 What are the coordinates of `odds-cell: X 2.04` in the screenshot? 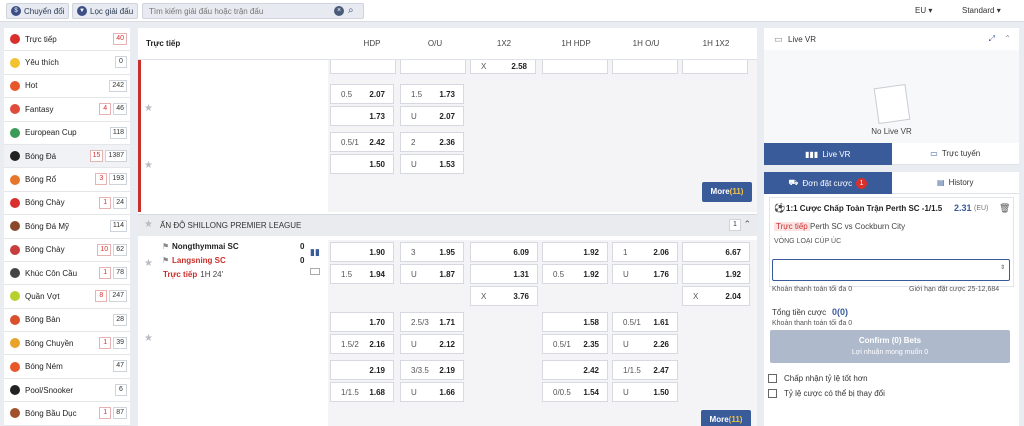 It's located at (716, 296).